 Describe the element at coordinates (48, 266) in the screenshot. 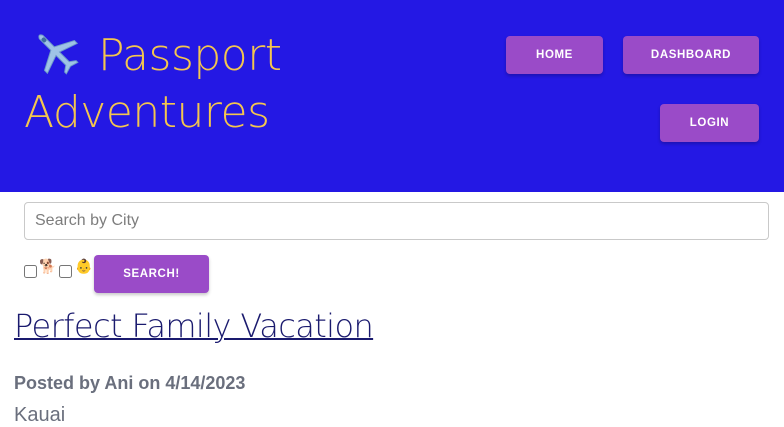

I see `dog-icon: 🐕` at that location.